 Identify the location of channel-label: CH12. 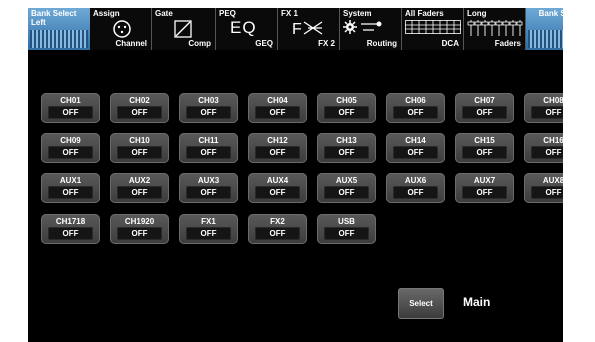
(277, 140).